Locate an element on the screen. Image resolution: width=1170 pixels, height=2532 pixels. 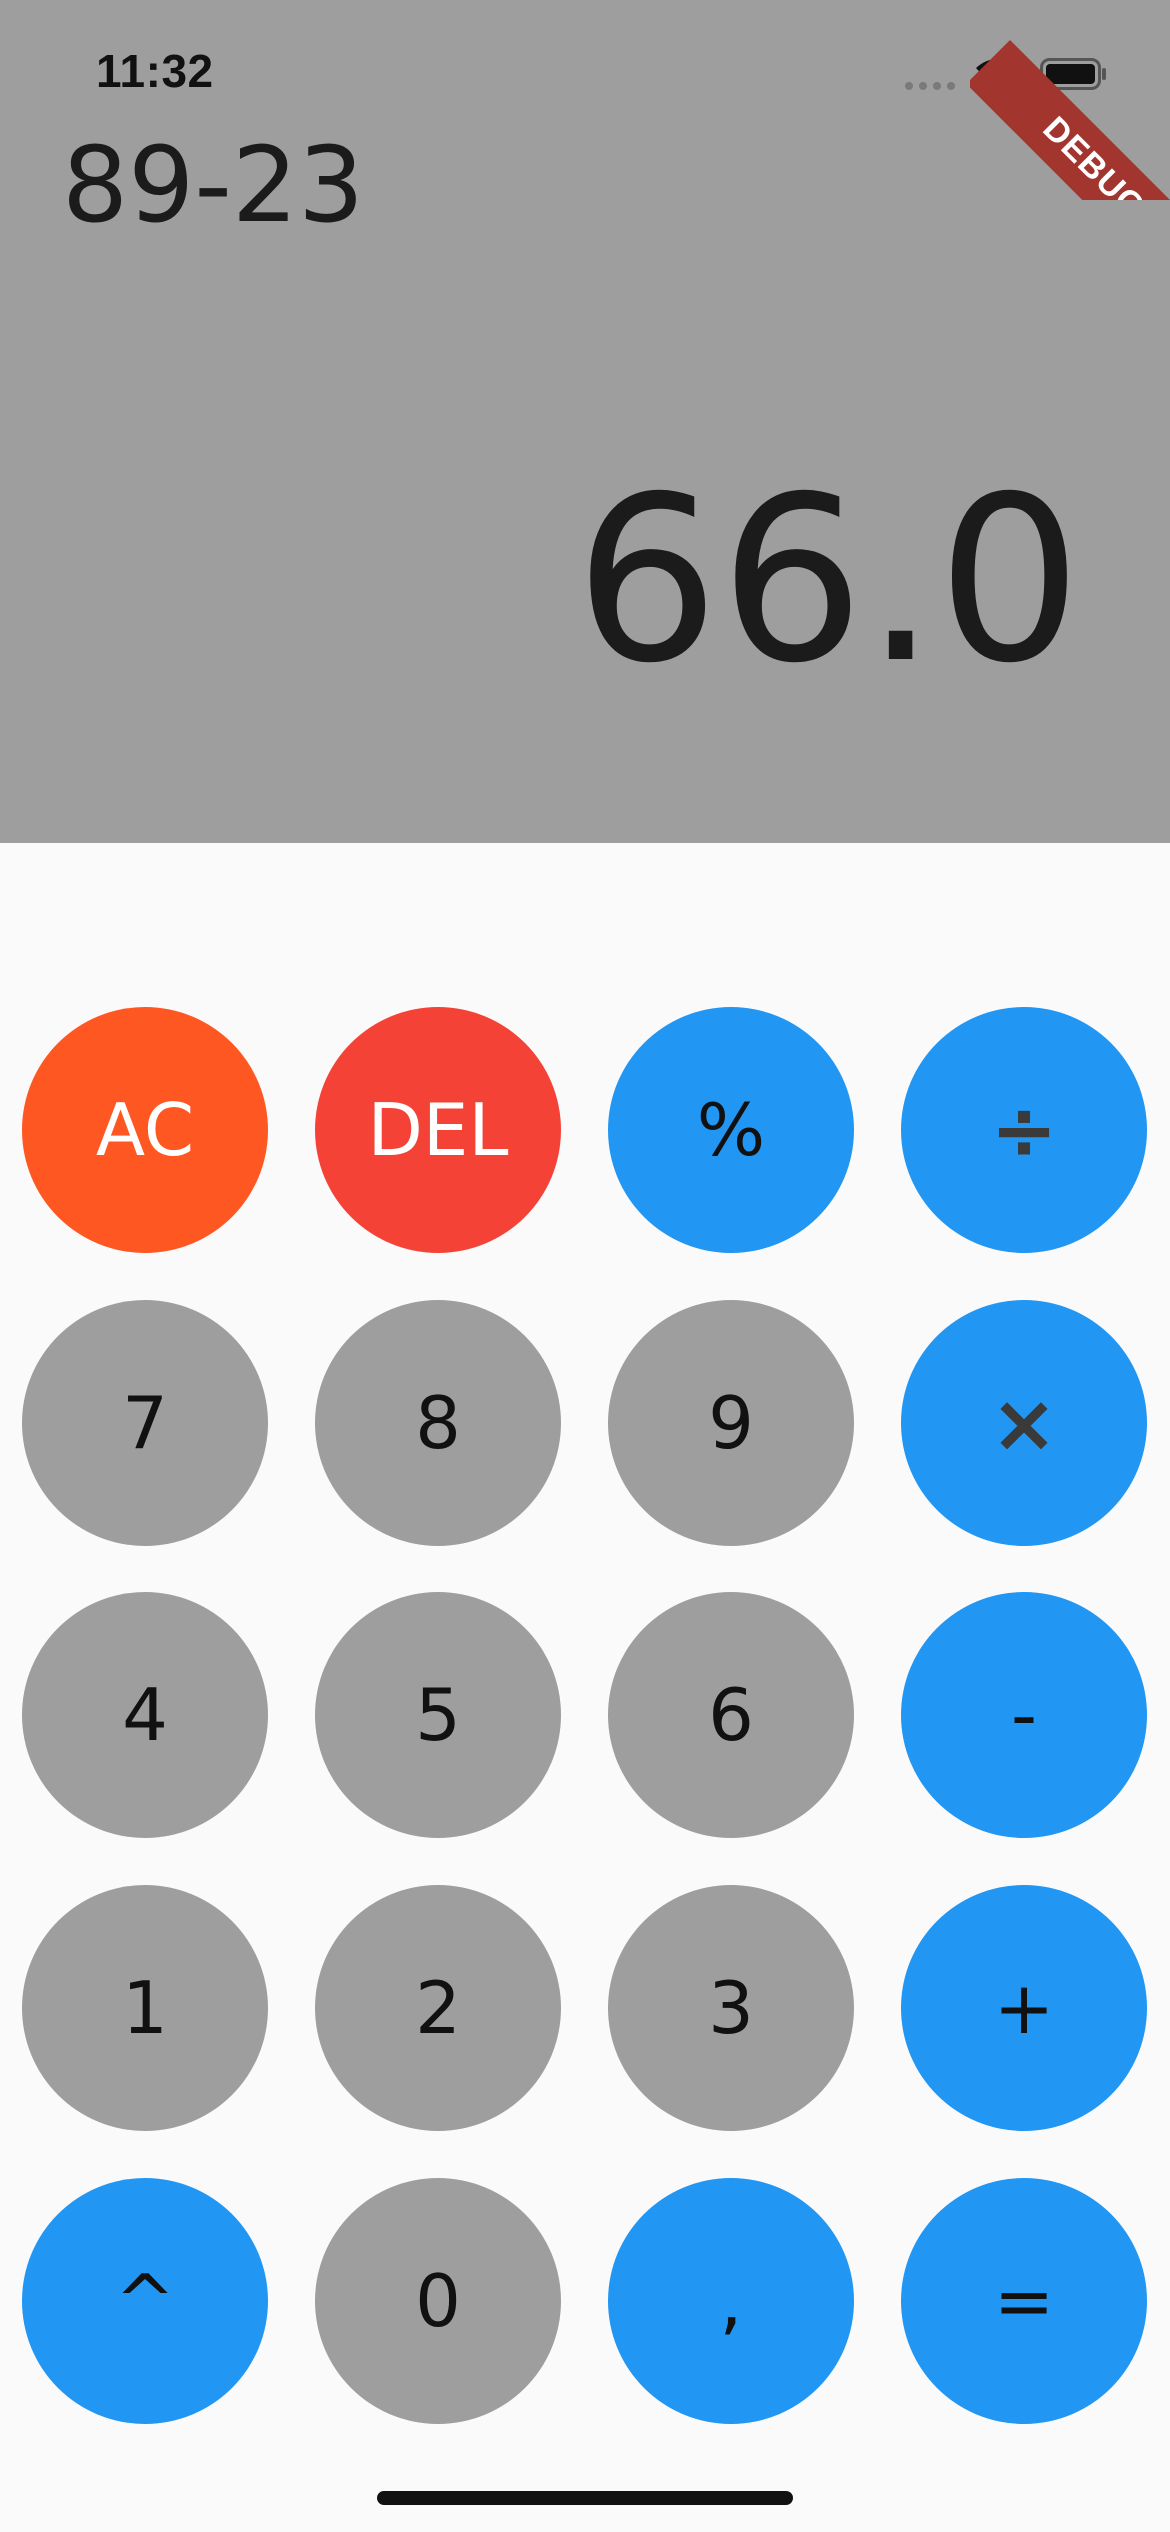
digit-5-button: 5 is located at coordinates (438, 1715).